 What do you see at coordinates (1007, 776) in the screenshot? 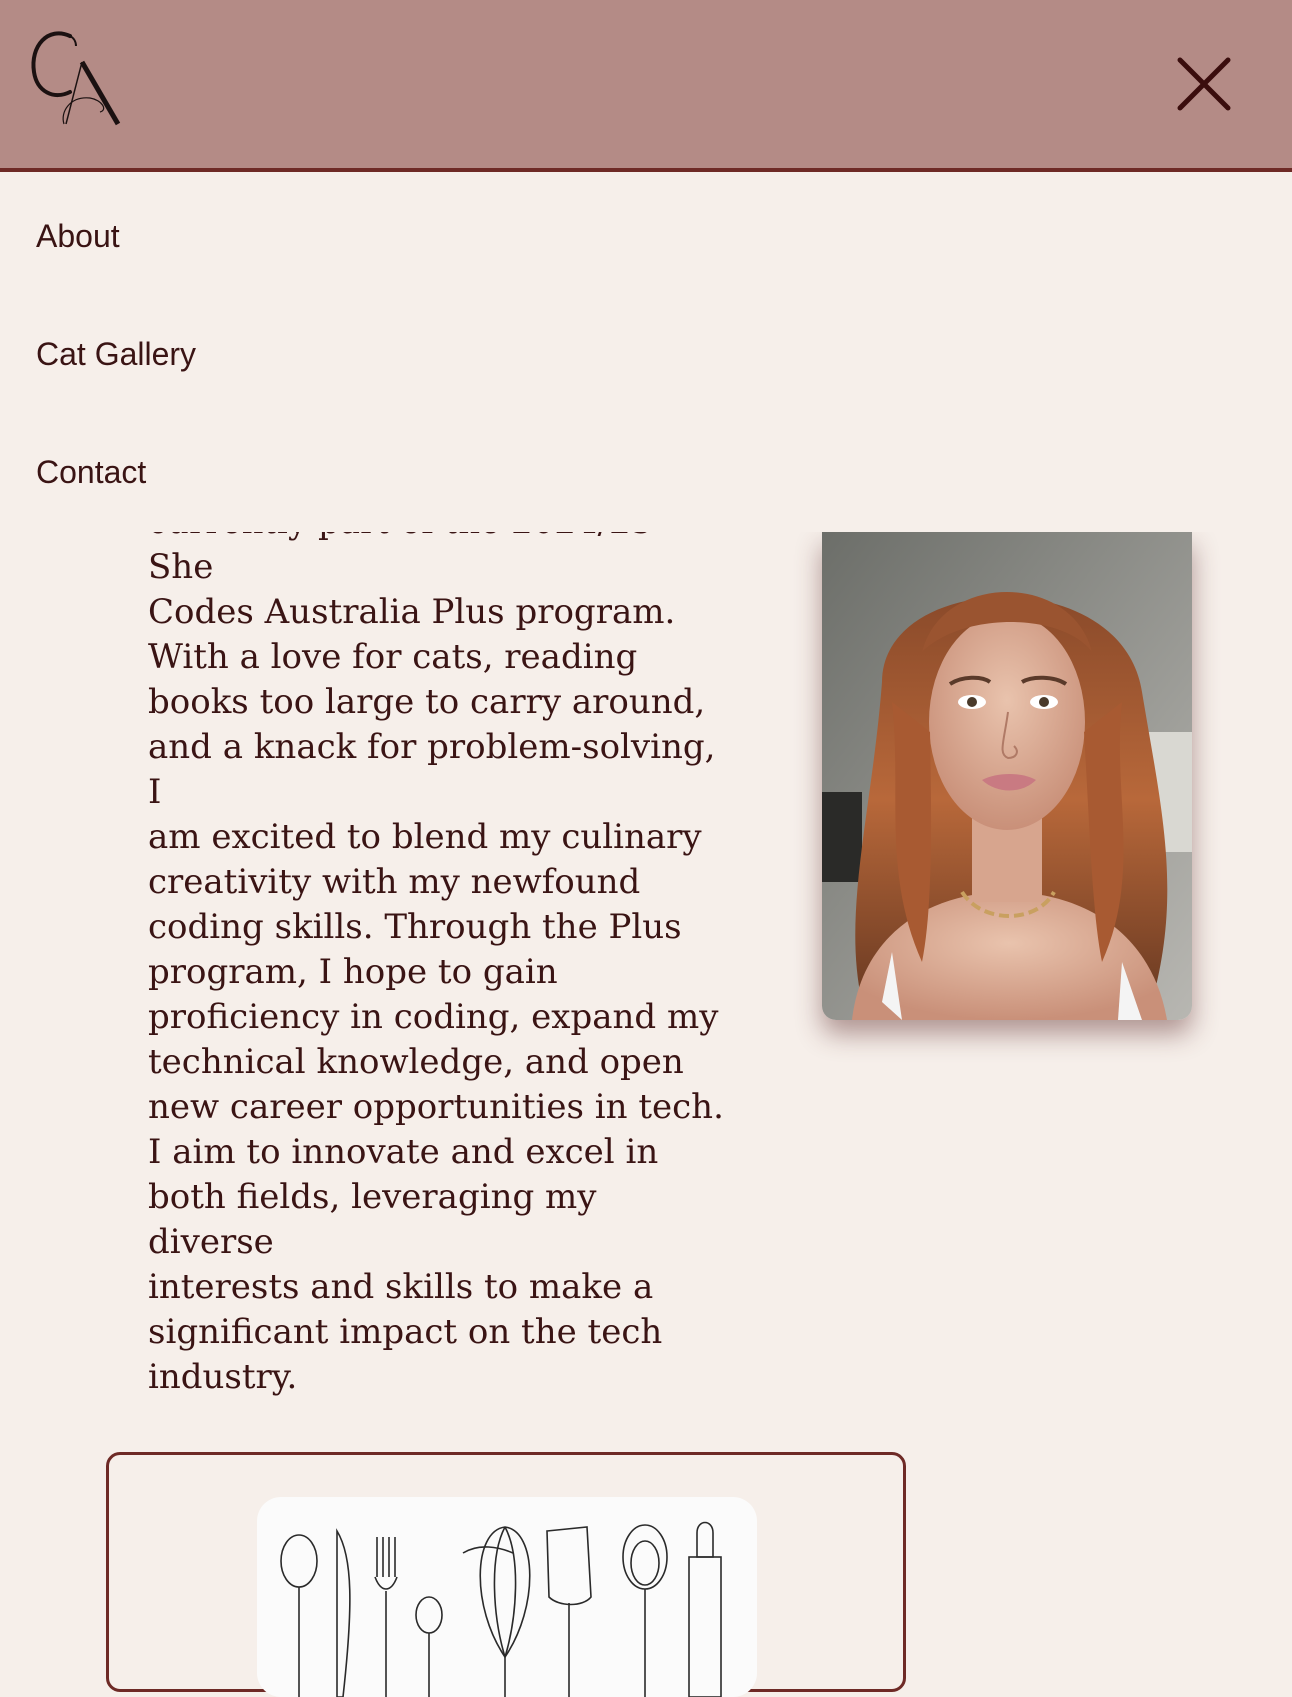
I see `profile-photo` at bounding box center [1007, 776].